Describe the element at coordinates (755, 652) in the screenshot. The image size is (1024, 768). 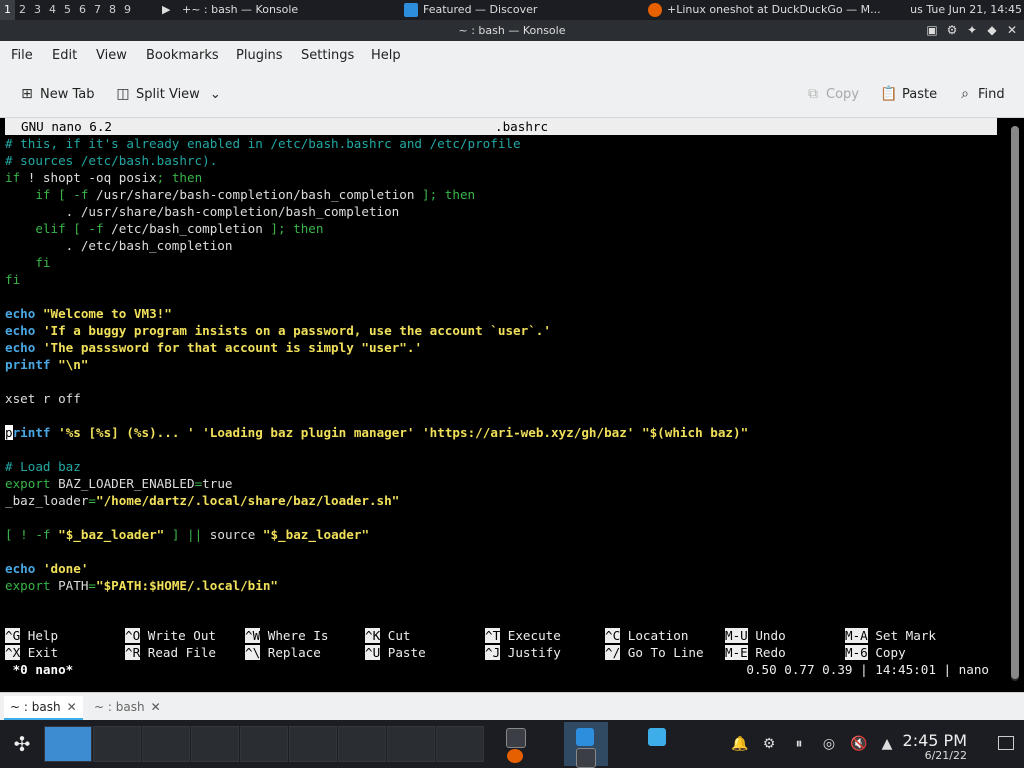
I see `nano-shortcut: M-E Redo` at that location.